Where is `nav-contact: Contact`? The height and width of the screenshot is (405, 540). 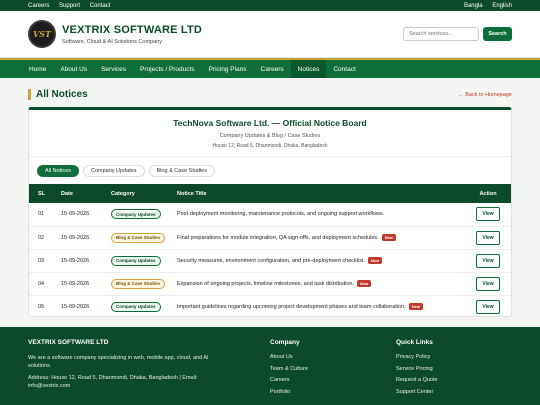
nav-contact: Contact is located at coordinates (344, 69).